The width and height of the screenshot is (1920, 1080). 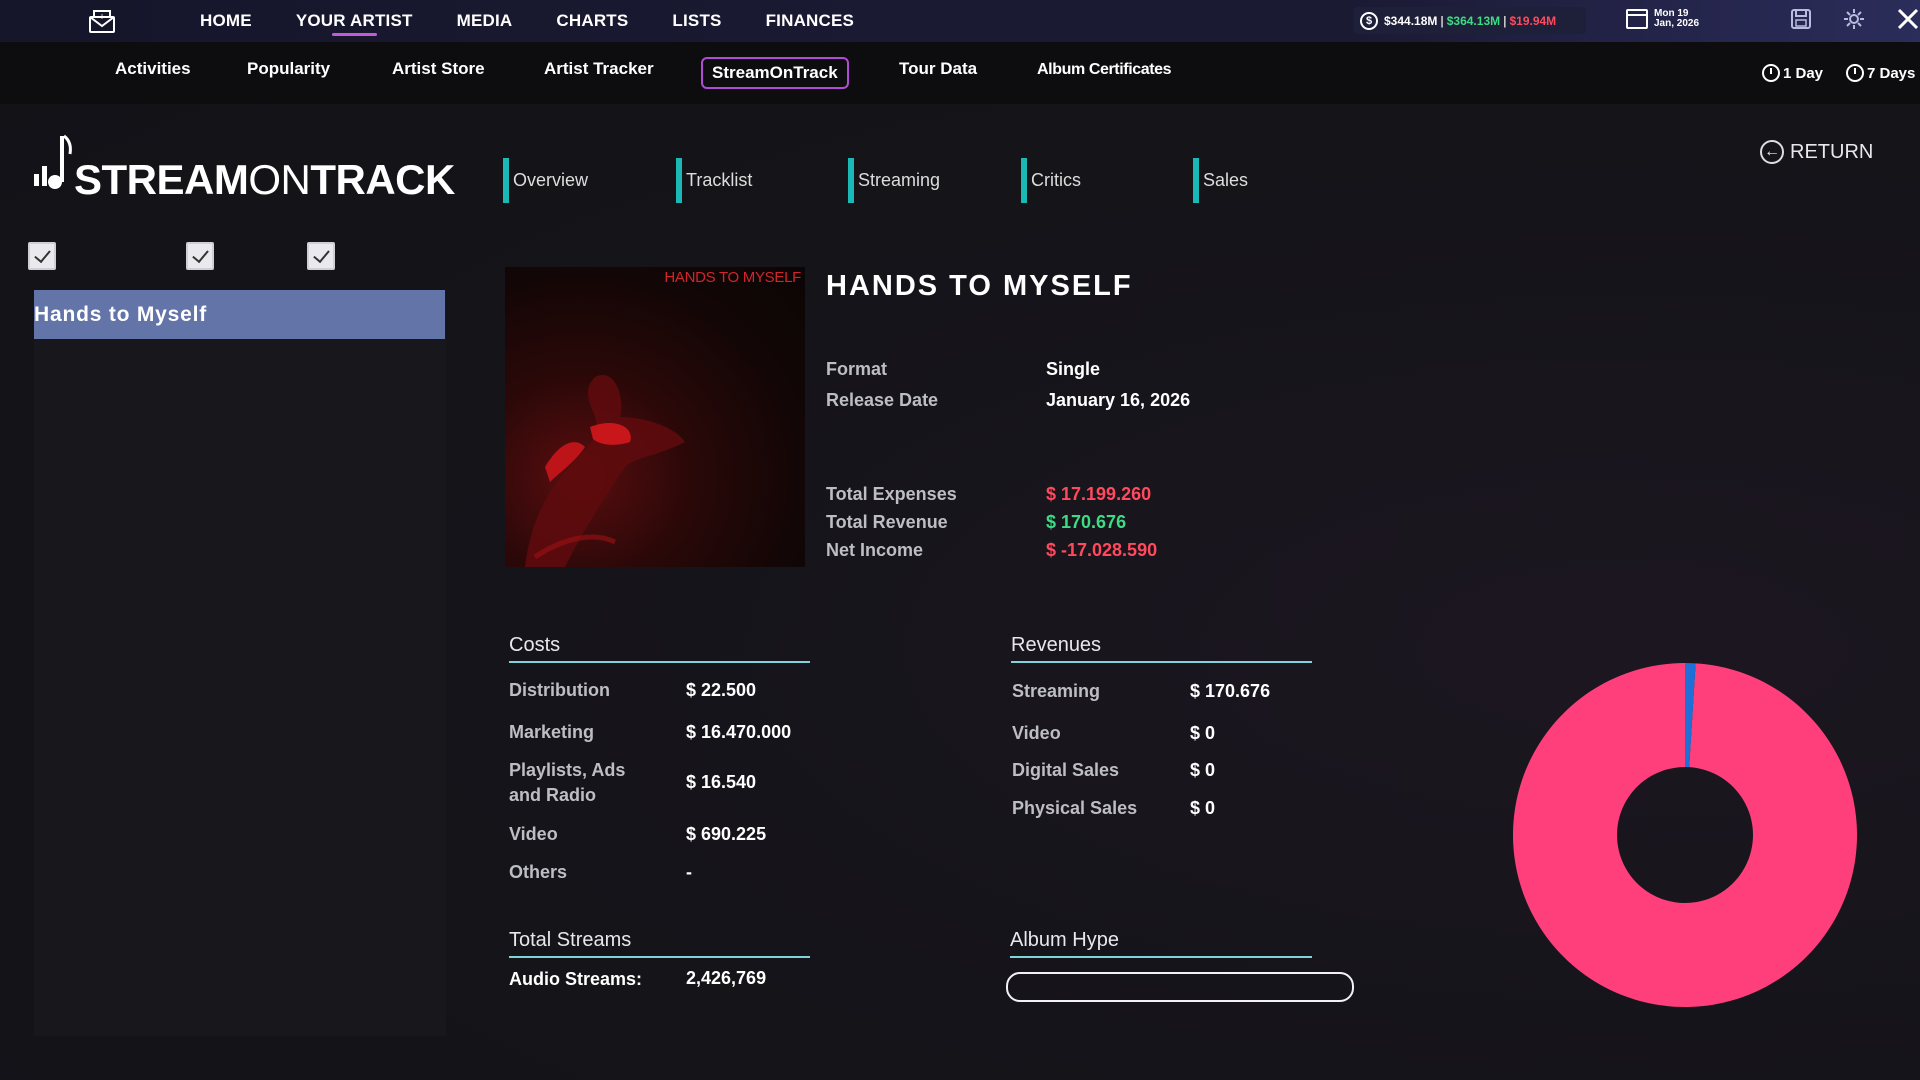 I want to click on cost-value-playlists: $ 16.540, so click(x=721, y=782).